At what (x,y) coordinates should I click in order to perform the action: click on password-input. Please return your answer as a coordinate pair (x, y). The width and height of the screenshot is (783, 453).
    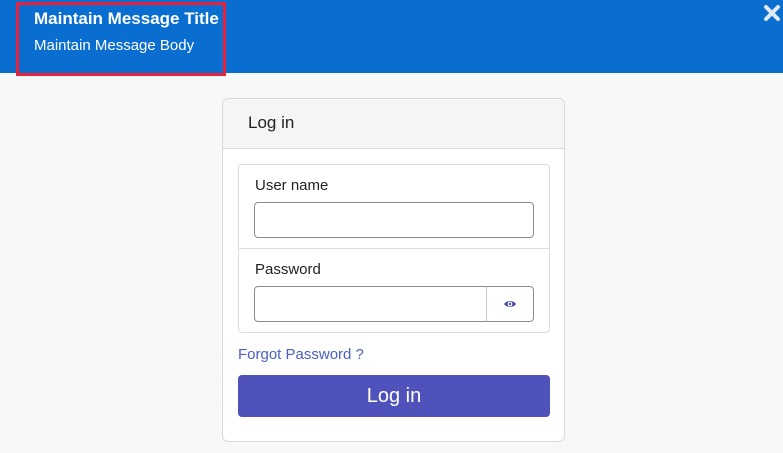
    Looking at the image, I should click on (370, 304).